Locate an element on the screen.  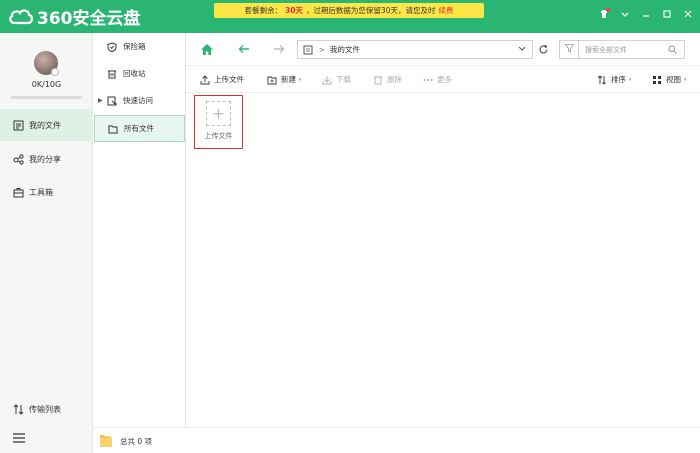
subnav-item-label: 快速访问 is located at coordinates (138, 100).